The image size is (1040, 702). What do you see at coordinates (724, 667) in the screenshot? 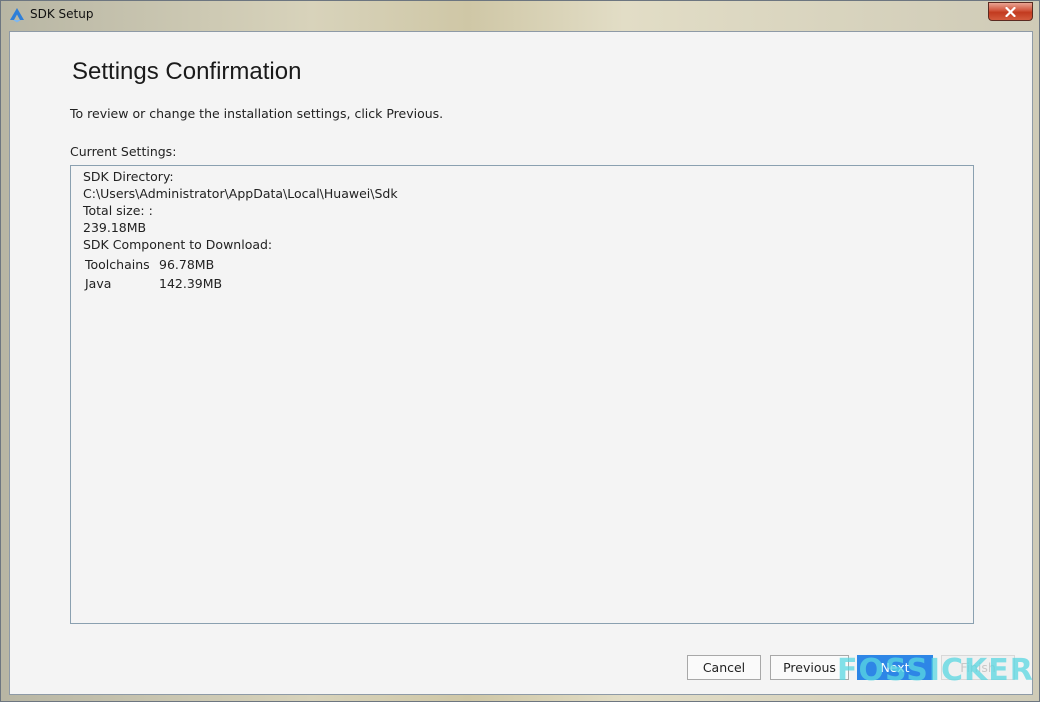
I see `cancel-button: Cancel` at bounding box center [724, 667].